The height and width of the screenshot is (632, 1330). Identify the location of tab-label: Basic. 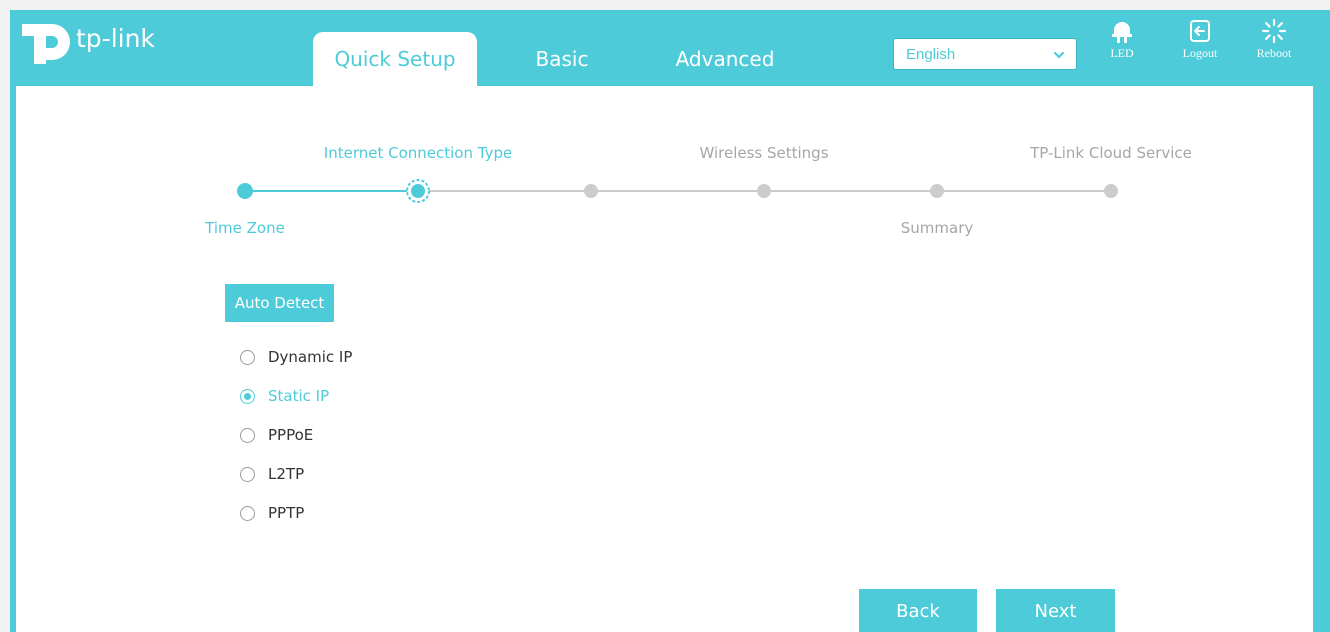
(562, 59).